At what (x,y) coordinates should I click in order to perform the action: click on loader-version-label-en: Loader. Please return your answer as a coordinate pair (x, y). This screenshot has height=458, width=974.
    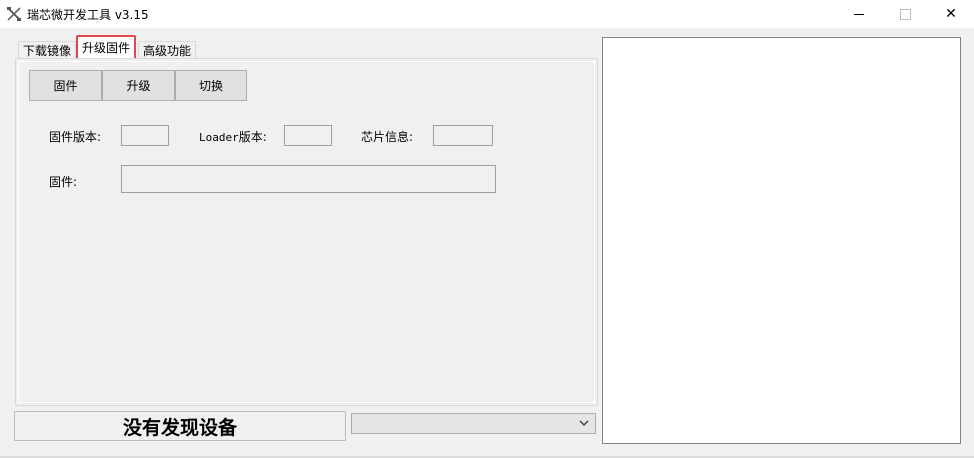
    Looking at the image, I should click on (219, 137).